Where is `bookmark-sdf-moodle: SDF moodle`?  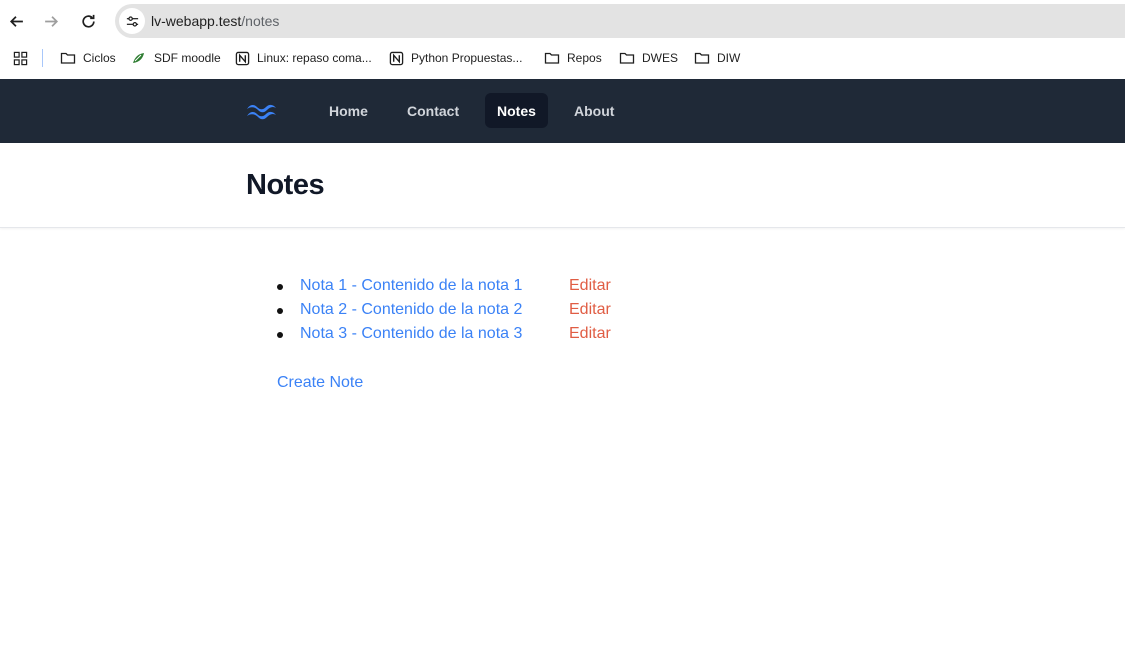 bookmark-sdf-moodle: SDF moodle is located at coordinates (176, 58).